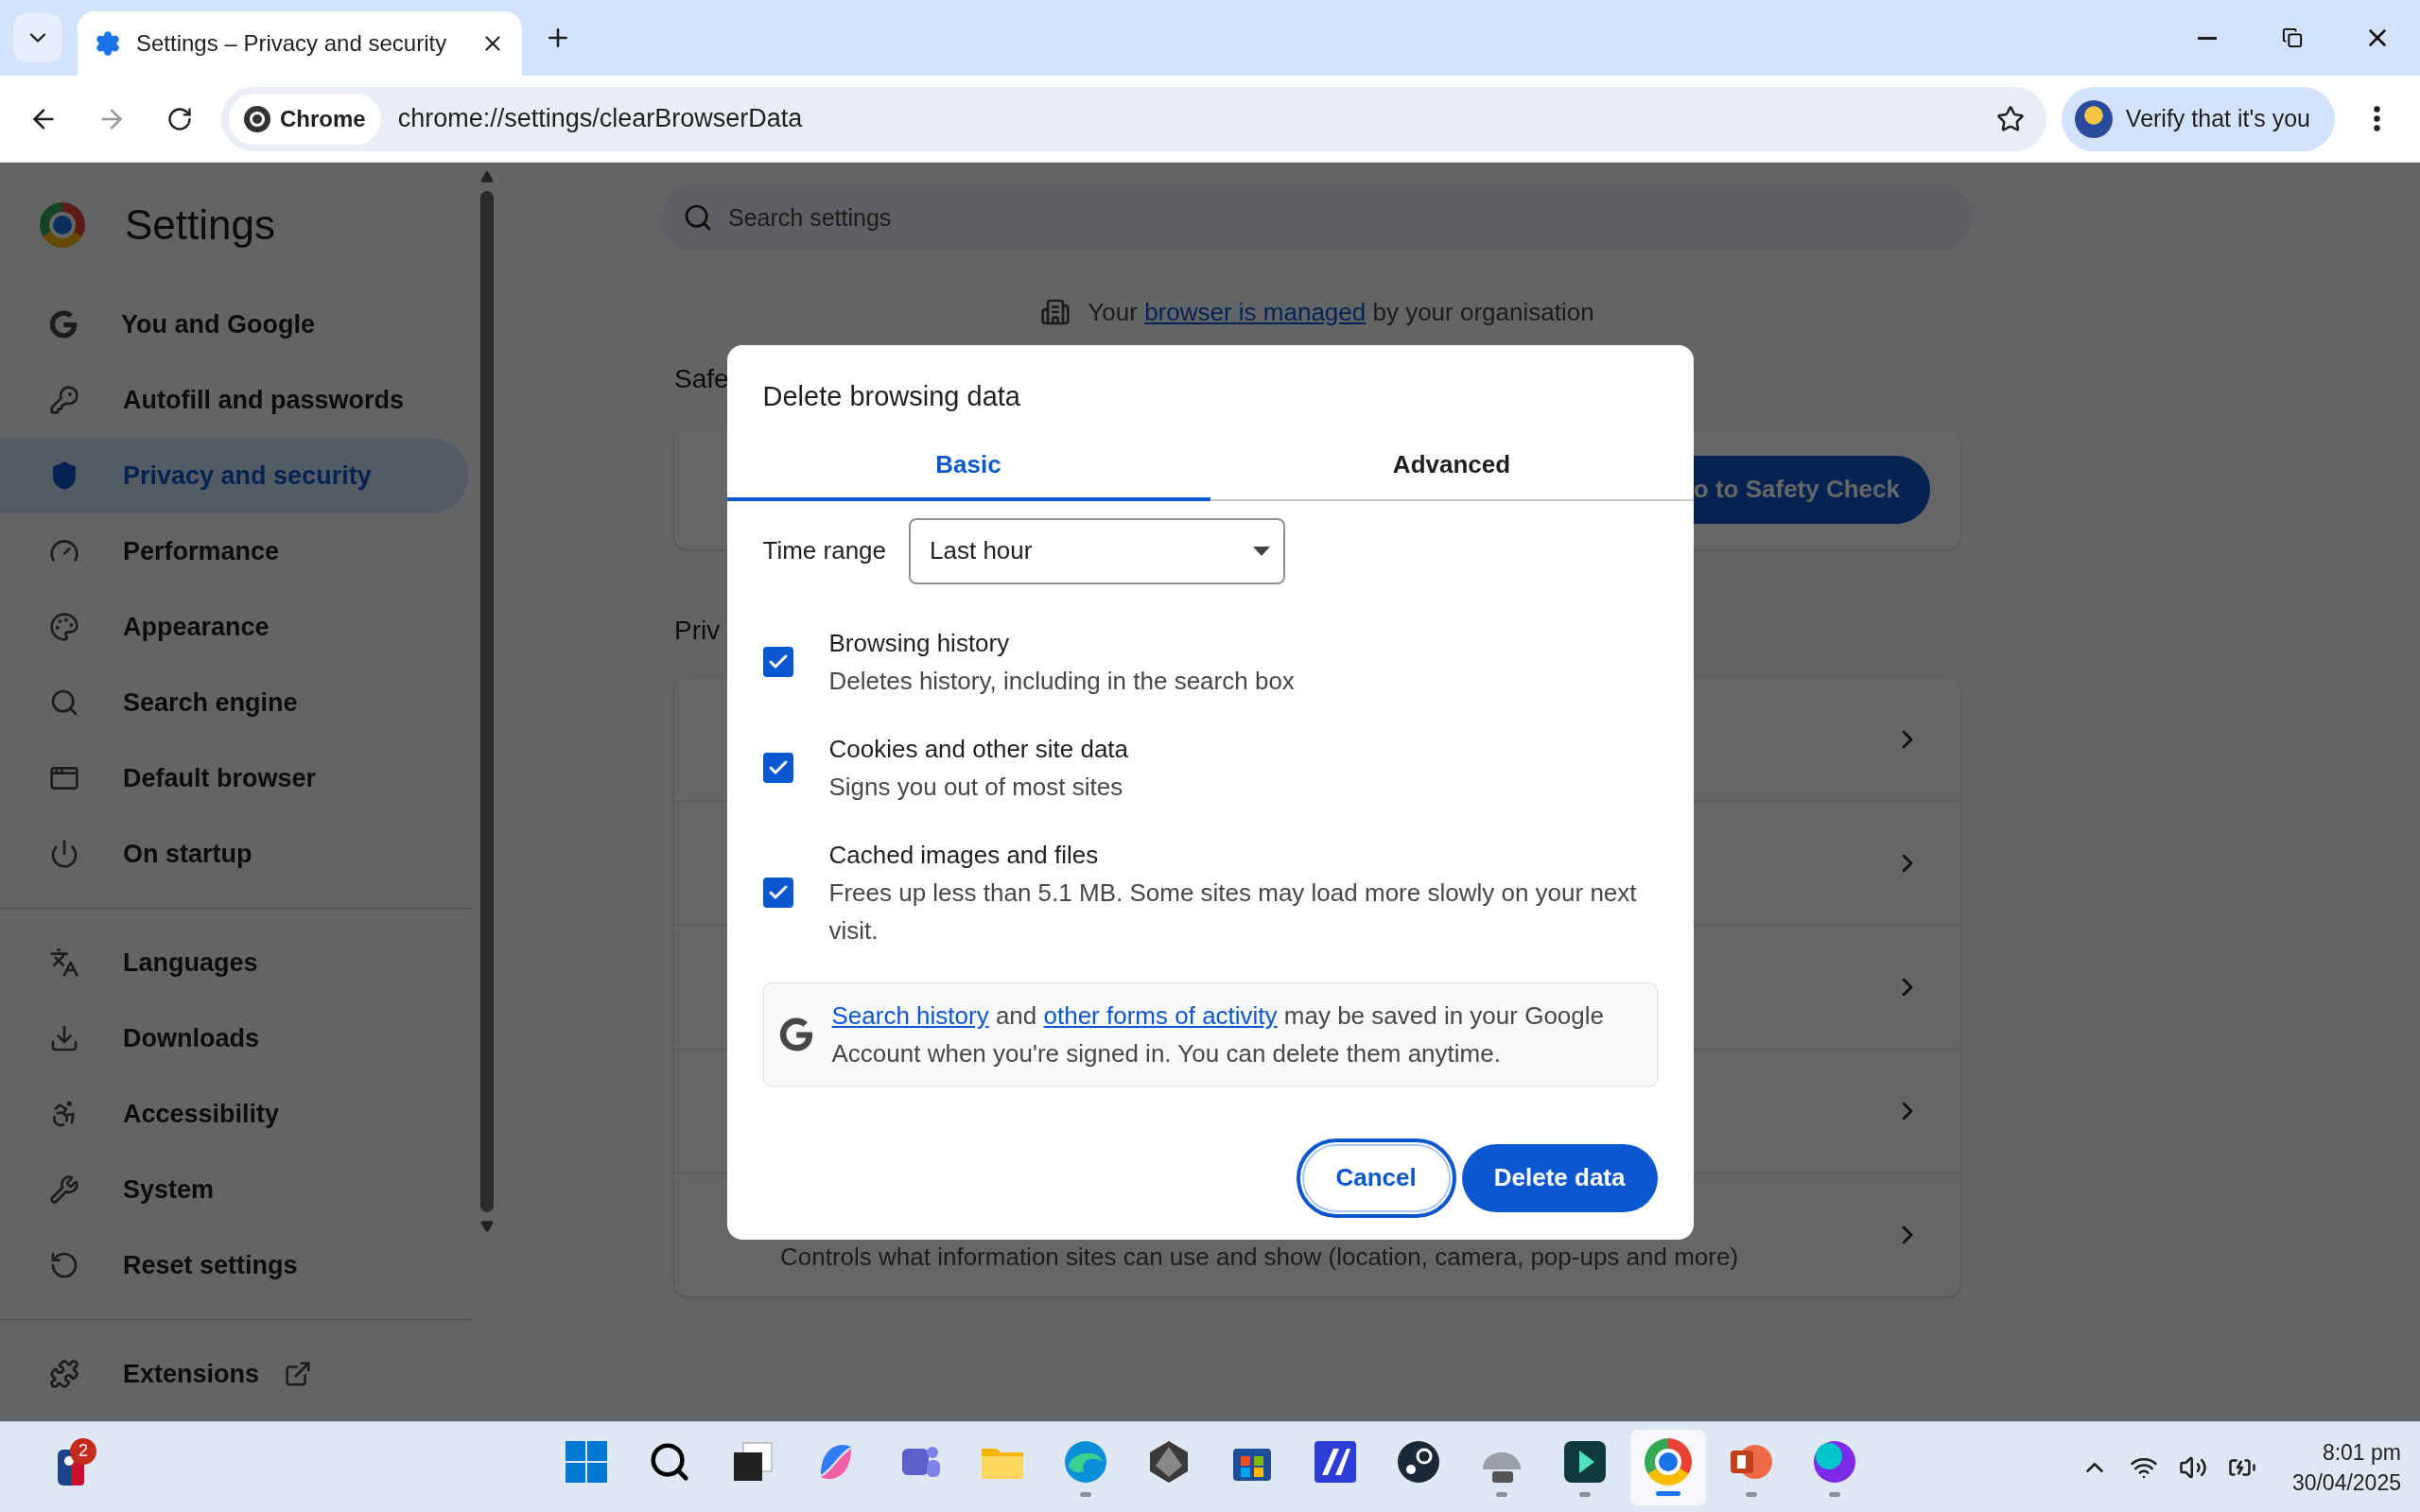  Describe the element at coordinates (234, 1374) in the screenshot. I see `sidebar-item: Extensions` at that location.